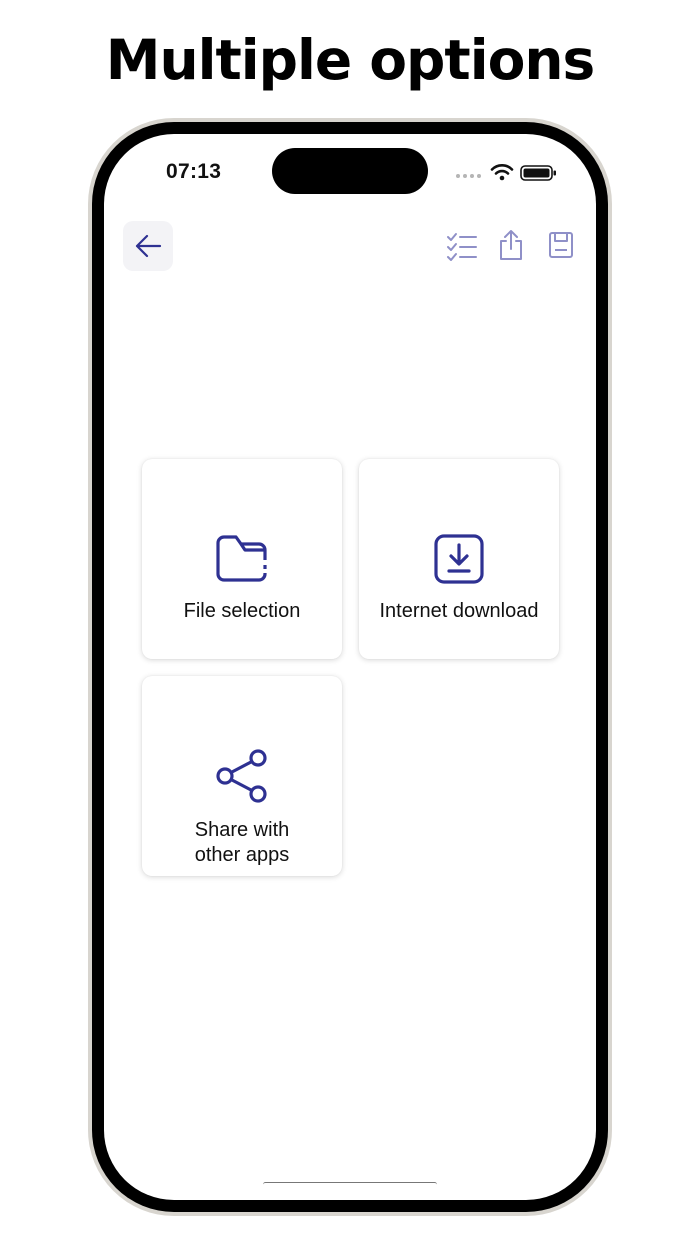 The width and height of the screenshot is (700, 1244). Describe the element at coordinates (350, 1184) in the screenshot. I see `home-indicator` at that location.